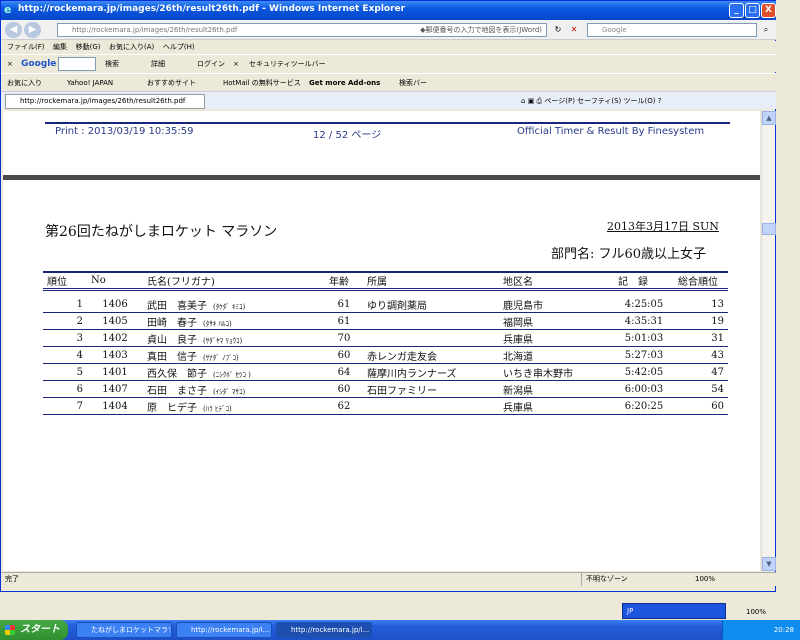 The height and width of the screenshot is (640, 800). Describe the element at coordinates (65, 389) in the screenshot. I see `cell-rank: 6` at that location.